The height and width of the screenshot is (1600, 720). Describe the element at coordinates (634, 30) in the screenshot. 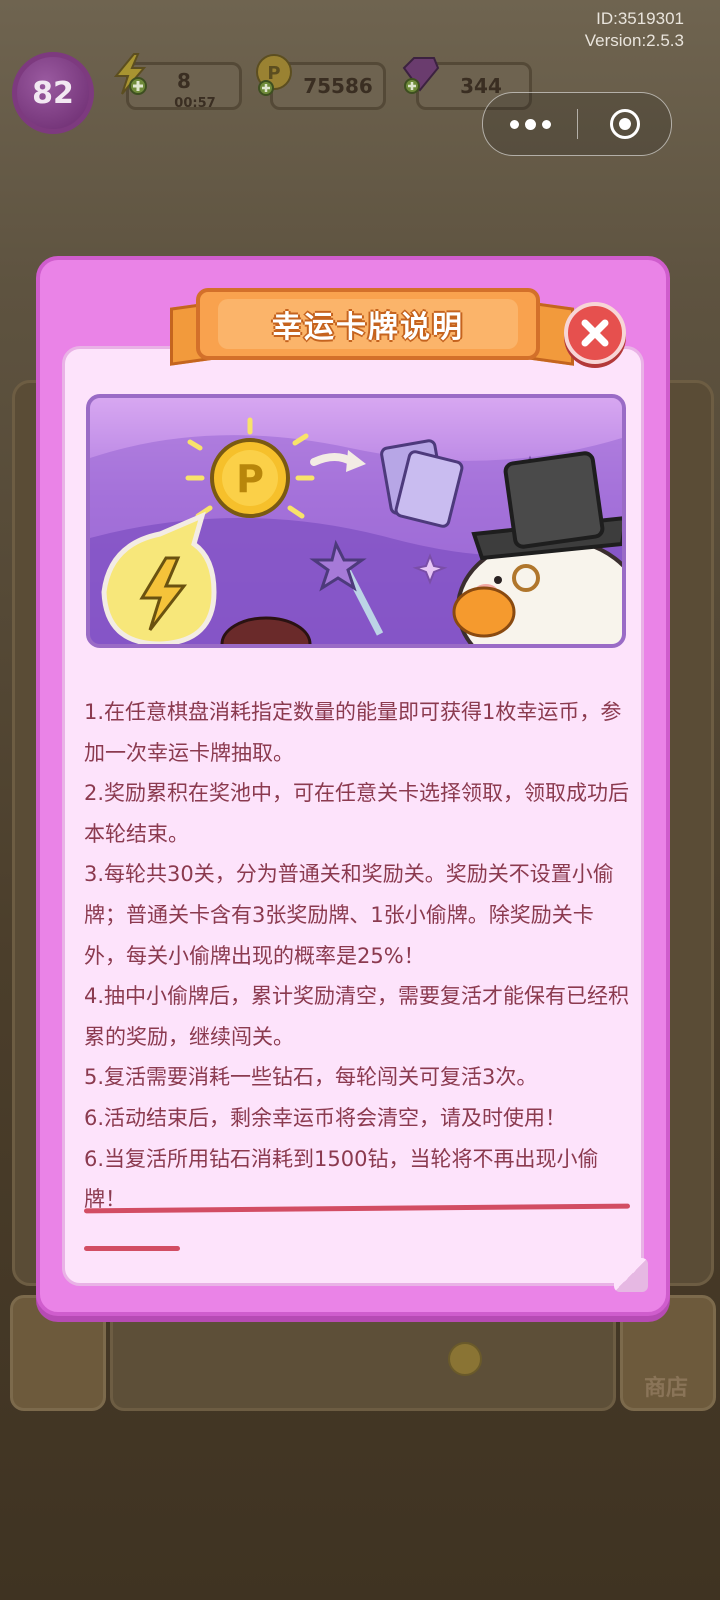

I see `hud-info: ID:3519301 Version:2.5.3` at that location.